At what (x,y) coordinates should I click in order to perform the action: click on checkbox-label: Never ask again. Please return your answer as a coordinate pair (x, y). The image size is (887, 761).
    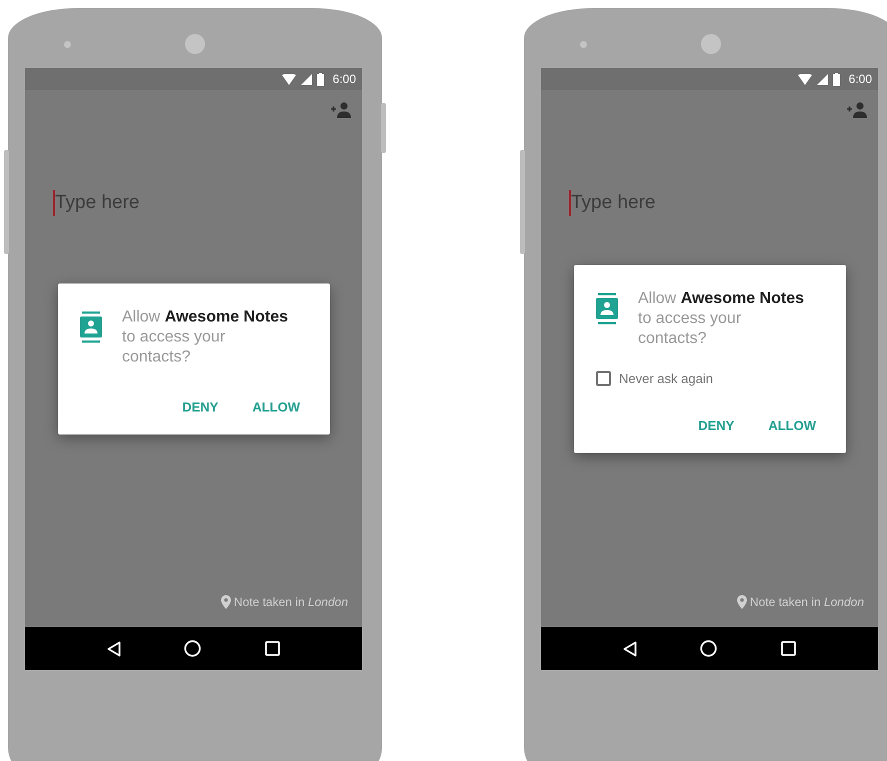
    Looking at the image, I should click on (666, 378).